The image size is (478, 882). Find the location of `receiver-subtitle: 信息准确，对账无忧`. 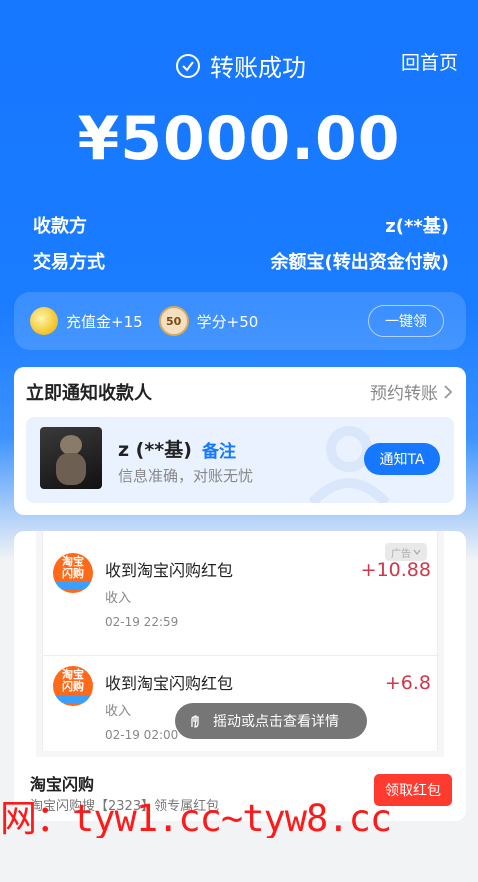

receiver-subtitle: 信息准确，对账无忧 is located at coordinates (186, 476).